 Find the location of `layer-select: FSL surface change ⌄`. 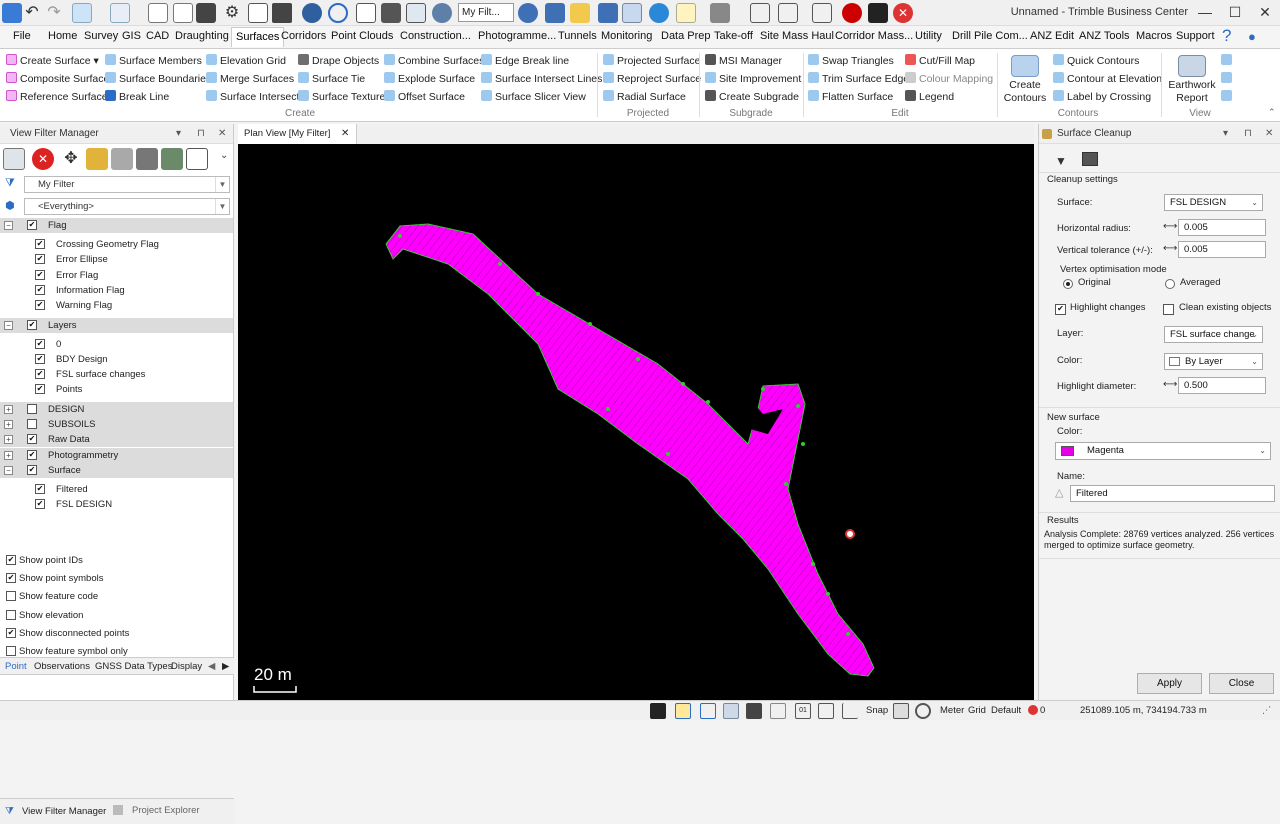

layer-select: FSL surface change ⌄ is located at coordinates (1213, 334).